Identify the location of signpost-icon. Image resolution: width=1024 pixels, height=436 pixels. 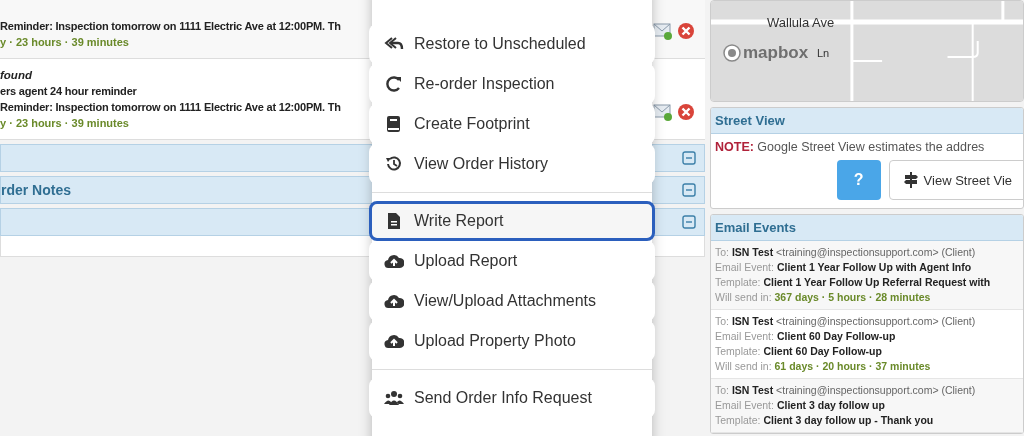
(910, 180).